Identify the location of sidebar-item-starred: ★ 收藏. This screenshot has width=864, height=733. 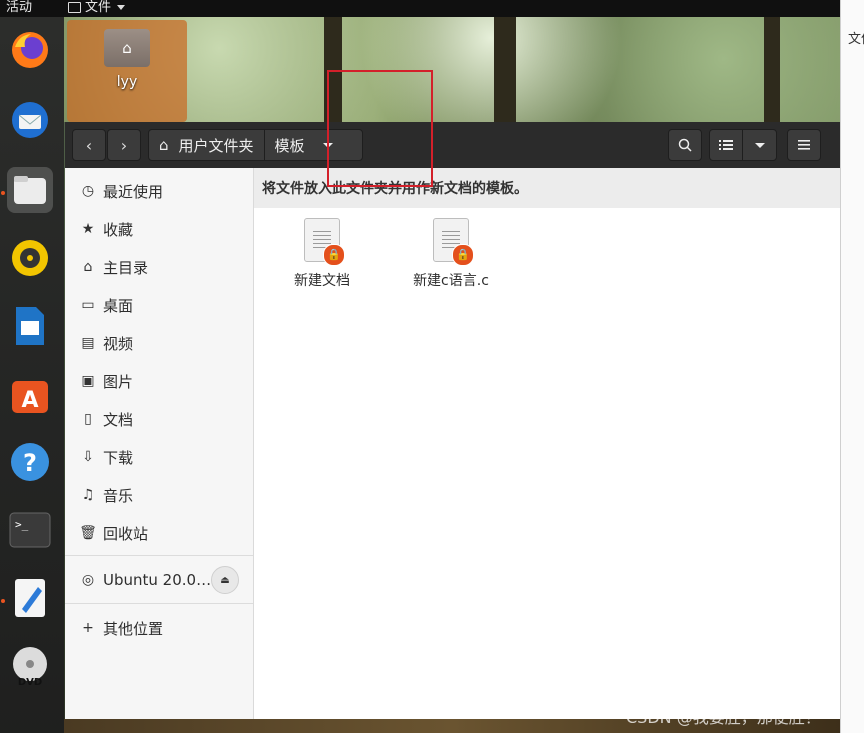
(159, 229).